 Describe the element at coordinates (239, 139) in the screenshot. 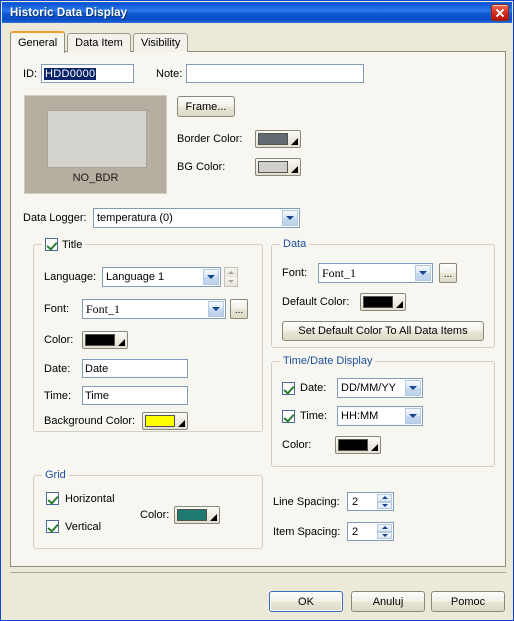

I see `border-color-row: Border Color:` at that location.